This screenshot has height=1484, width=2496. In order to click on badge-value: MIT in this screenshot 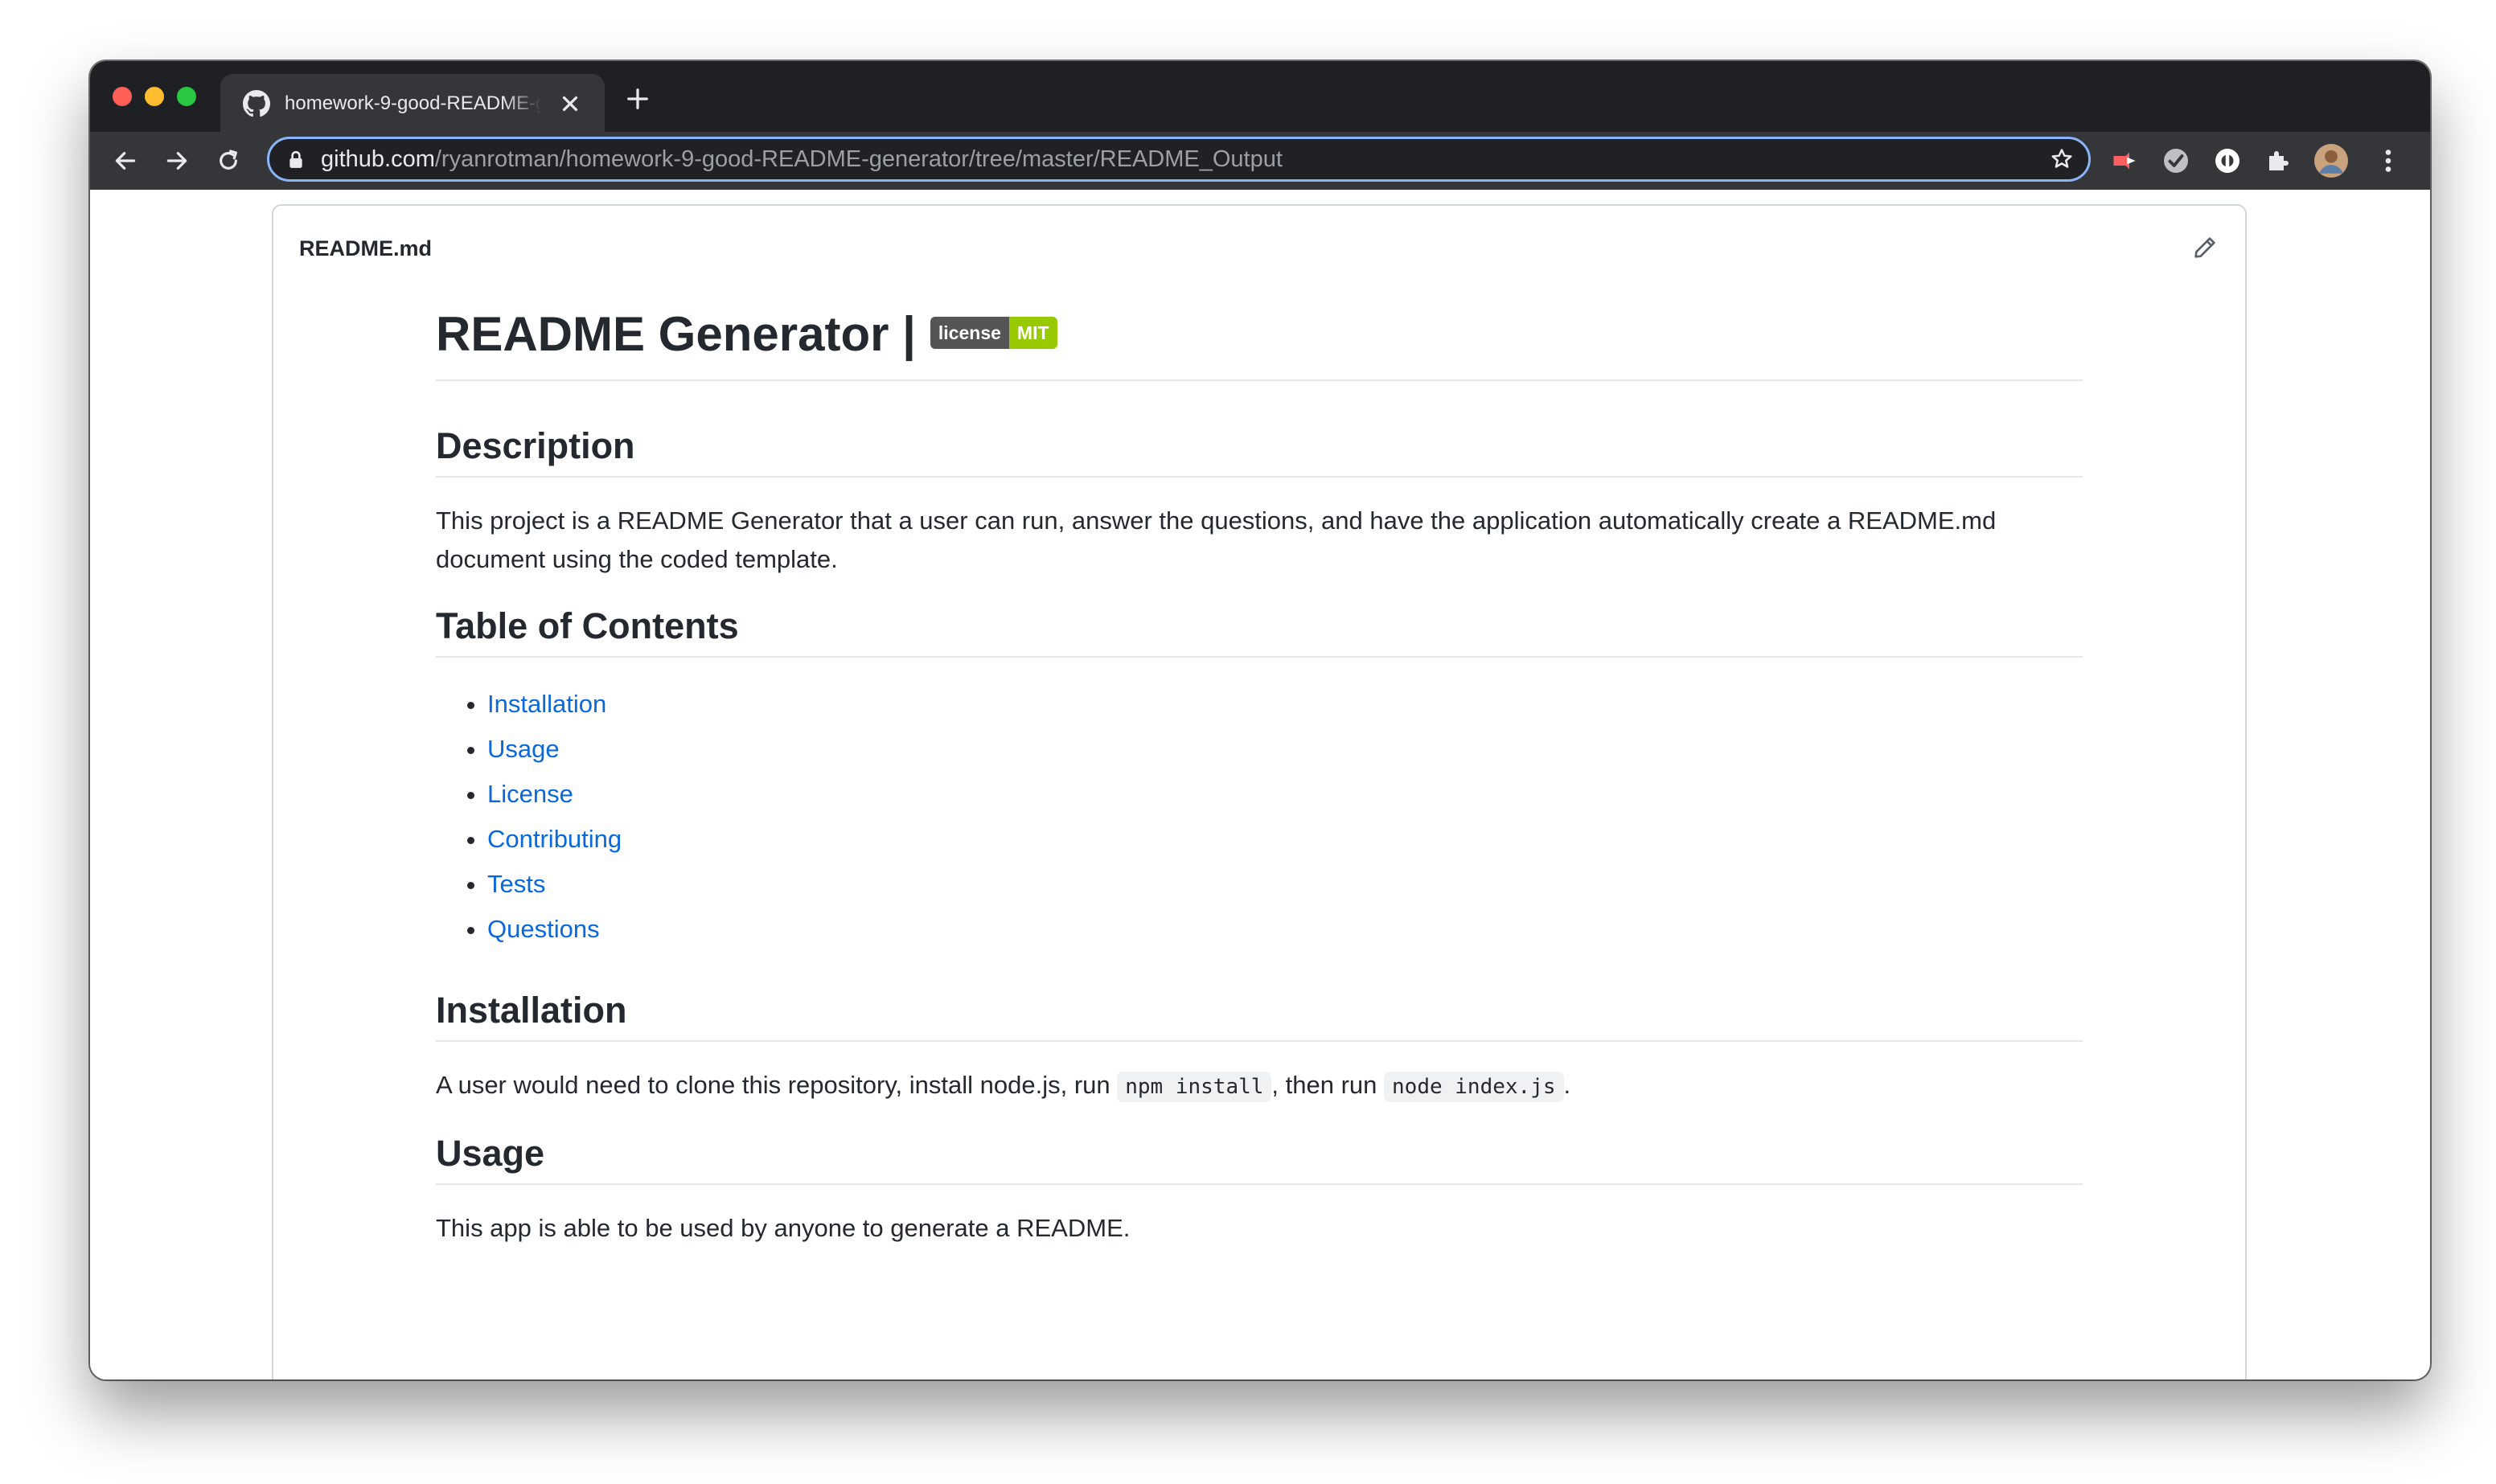, I will do `click(1033, 333)`.